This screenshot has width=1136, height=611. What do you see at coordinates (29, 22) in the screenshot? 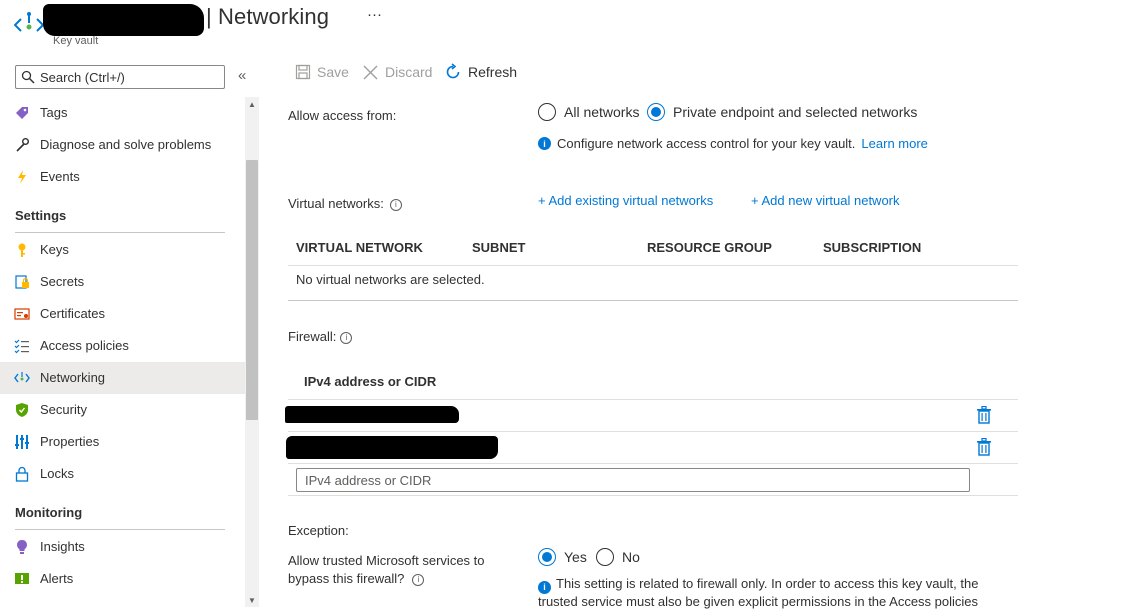
I see `key-vault-icon` at bounding box center [29, 22].